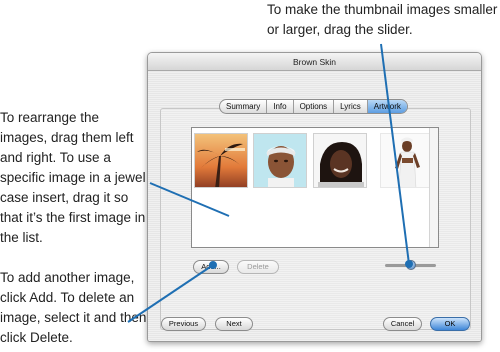  I want to click on bandana-cover-image, so click(280, 160).